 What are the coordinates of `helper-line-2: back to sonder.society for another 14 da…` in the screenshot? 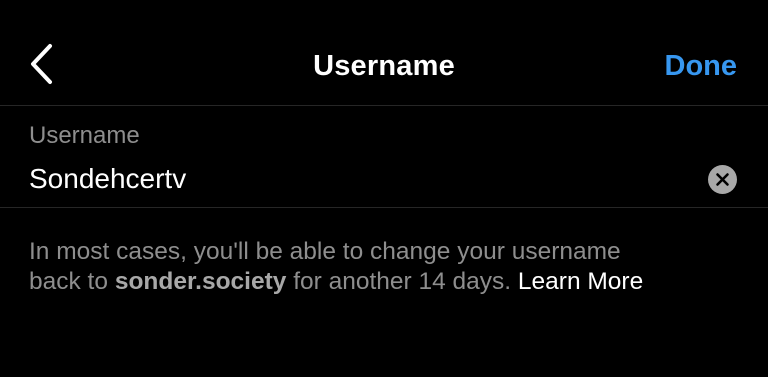 It's located at (389, 282).